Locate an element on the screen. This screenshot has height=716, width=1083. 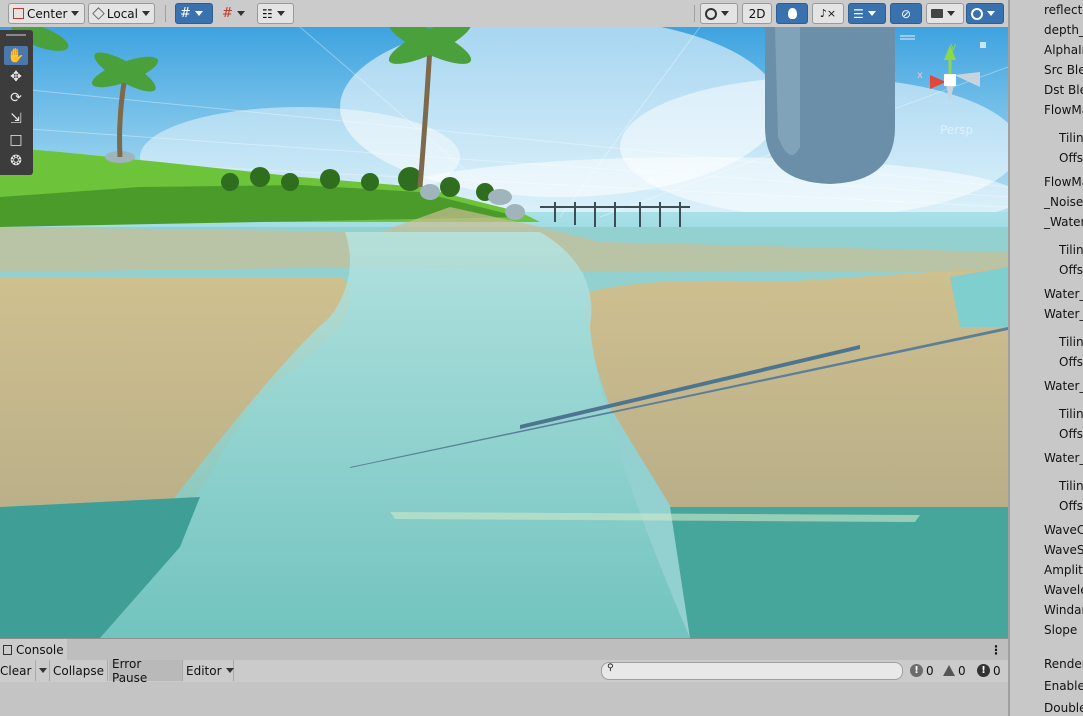
info-icon: ! is located at coordinates (916, 670).